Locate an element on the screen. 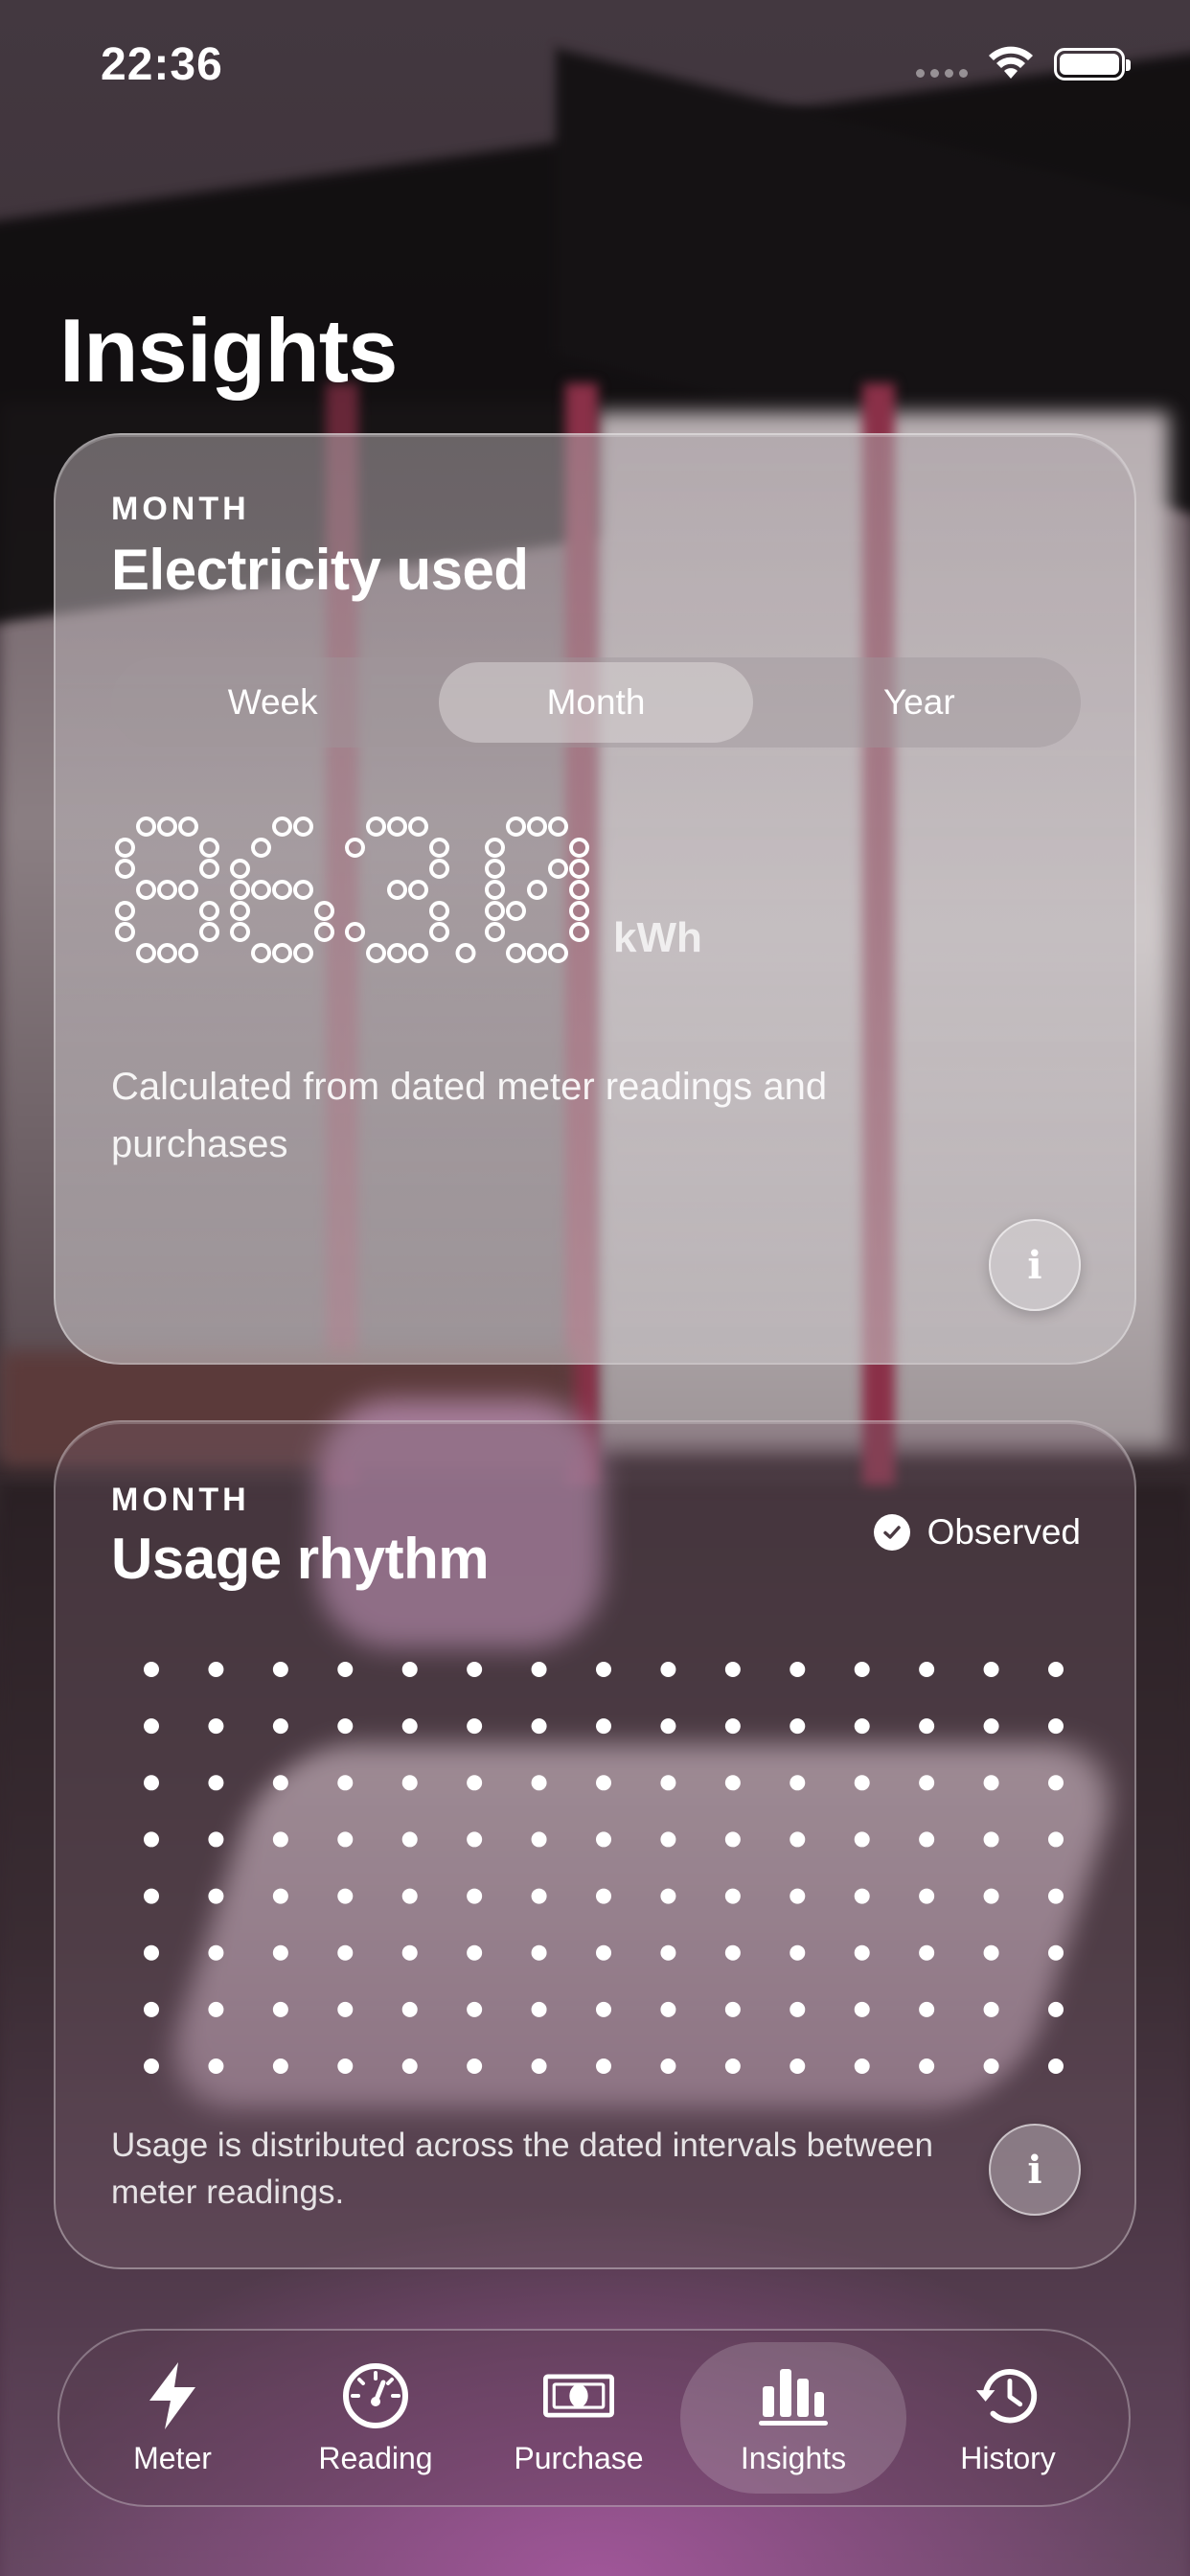 This screenshot has height=2576, width=1190. tab-purchase: Purchase is located at coordinates (578, 2418).